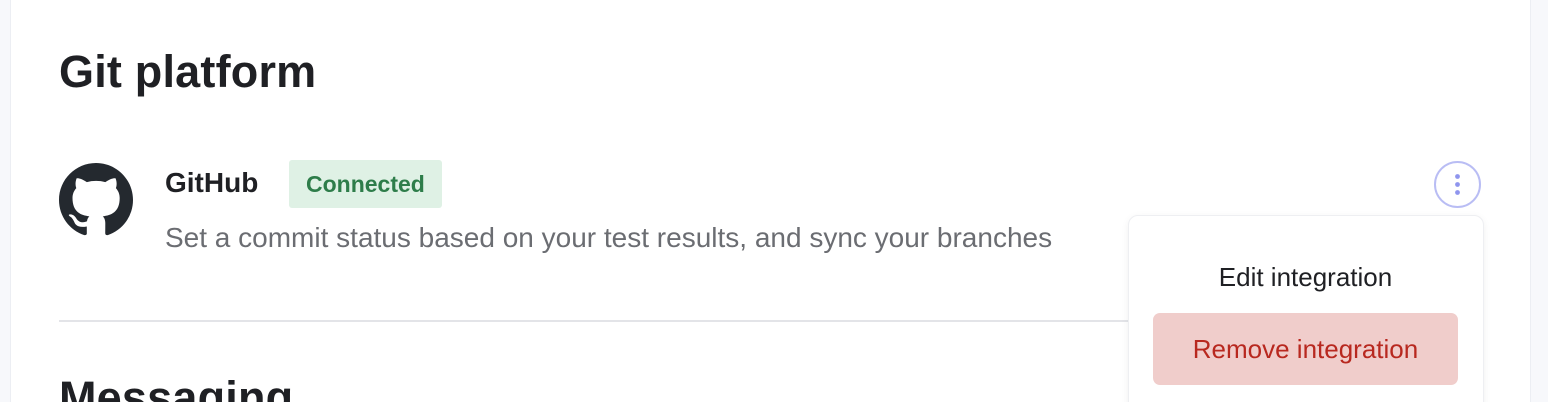  What do you see at coordinates (96, 200) in the screenshot?
I see `github-icon` at bounding box center [96, 200].